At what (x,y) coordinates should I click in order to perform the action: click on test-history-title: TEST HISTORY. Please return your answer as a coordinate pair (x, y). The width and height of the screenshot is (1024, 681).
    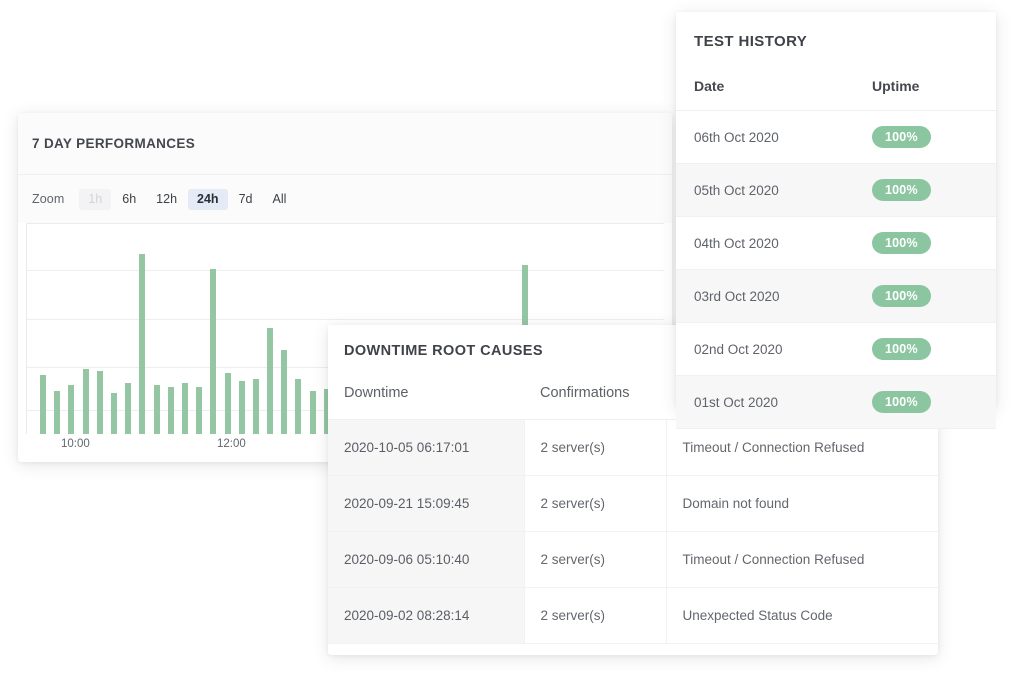
    Looking at the image, I should click on (751, 41).